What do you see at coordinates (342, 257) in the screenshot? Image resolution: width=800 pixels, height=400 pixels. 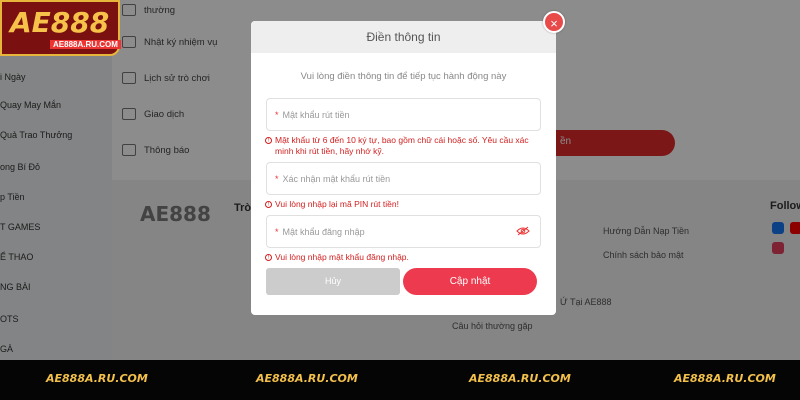 I see `error-text: Vui lòng nhập mật khẩu đăng nhập.` at bounding box center [342, 257].